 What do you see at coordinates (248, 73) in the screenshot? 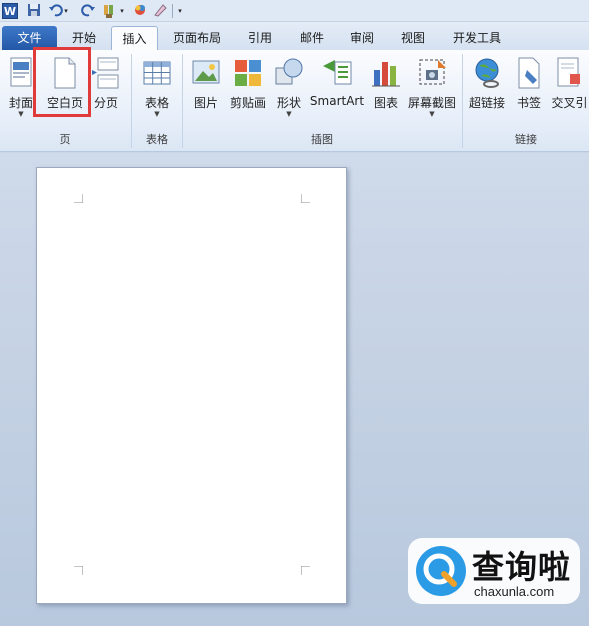
I see `clipart-icon` at bounding box center [248, 73].